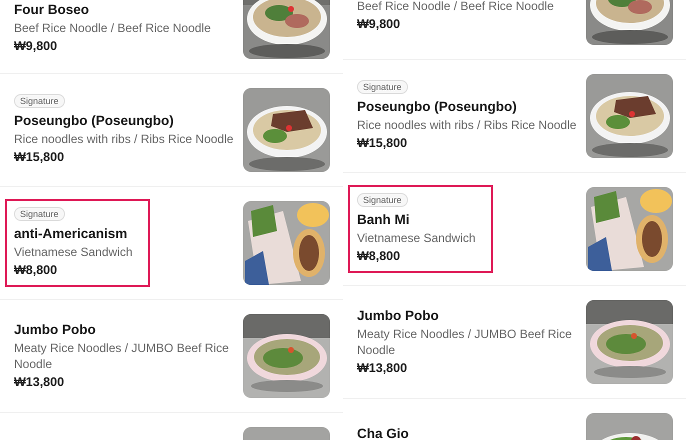 This screenshot has height=440, width=686. What do you see at coordinates (383, 219) in the screenshot?
I see `item-name: Banh Mi` at bounding box center [383, 219].